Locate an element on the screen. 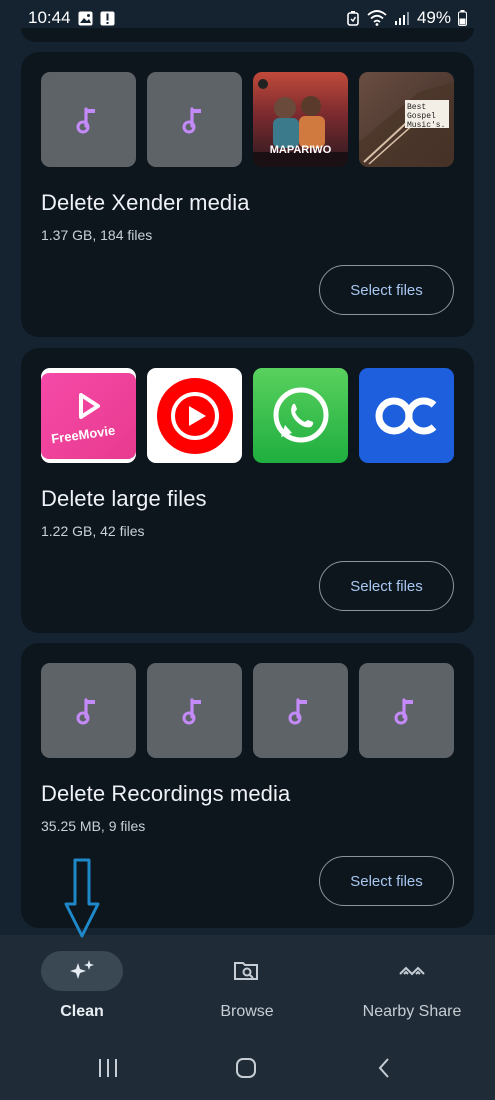 The height and width of the screenshot is (1100, 495). thumbnail-row: FreeMovie is located at coordinates (247, 415).